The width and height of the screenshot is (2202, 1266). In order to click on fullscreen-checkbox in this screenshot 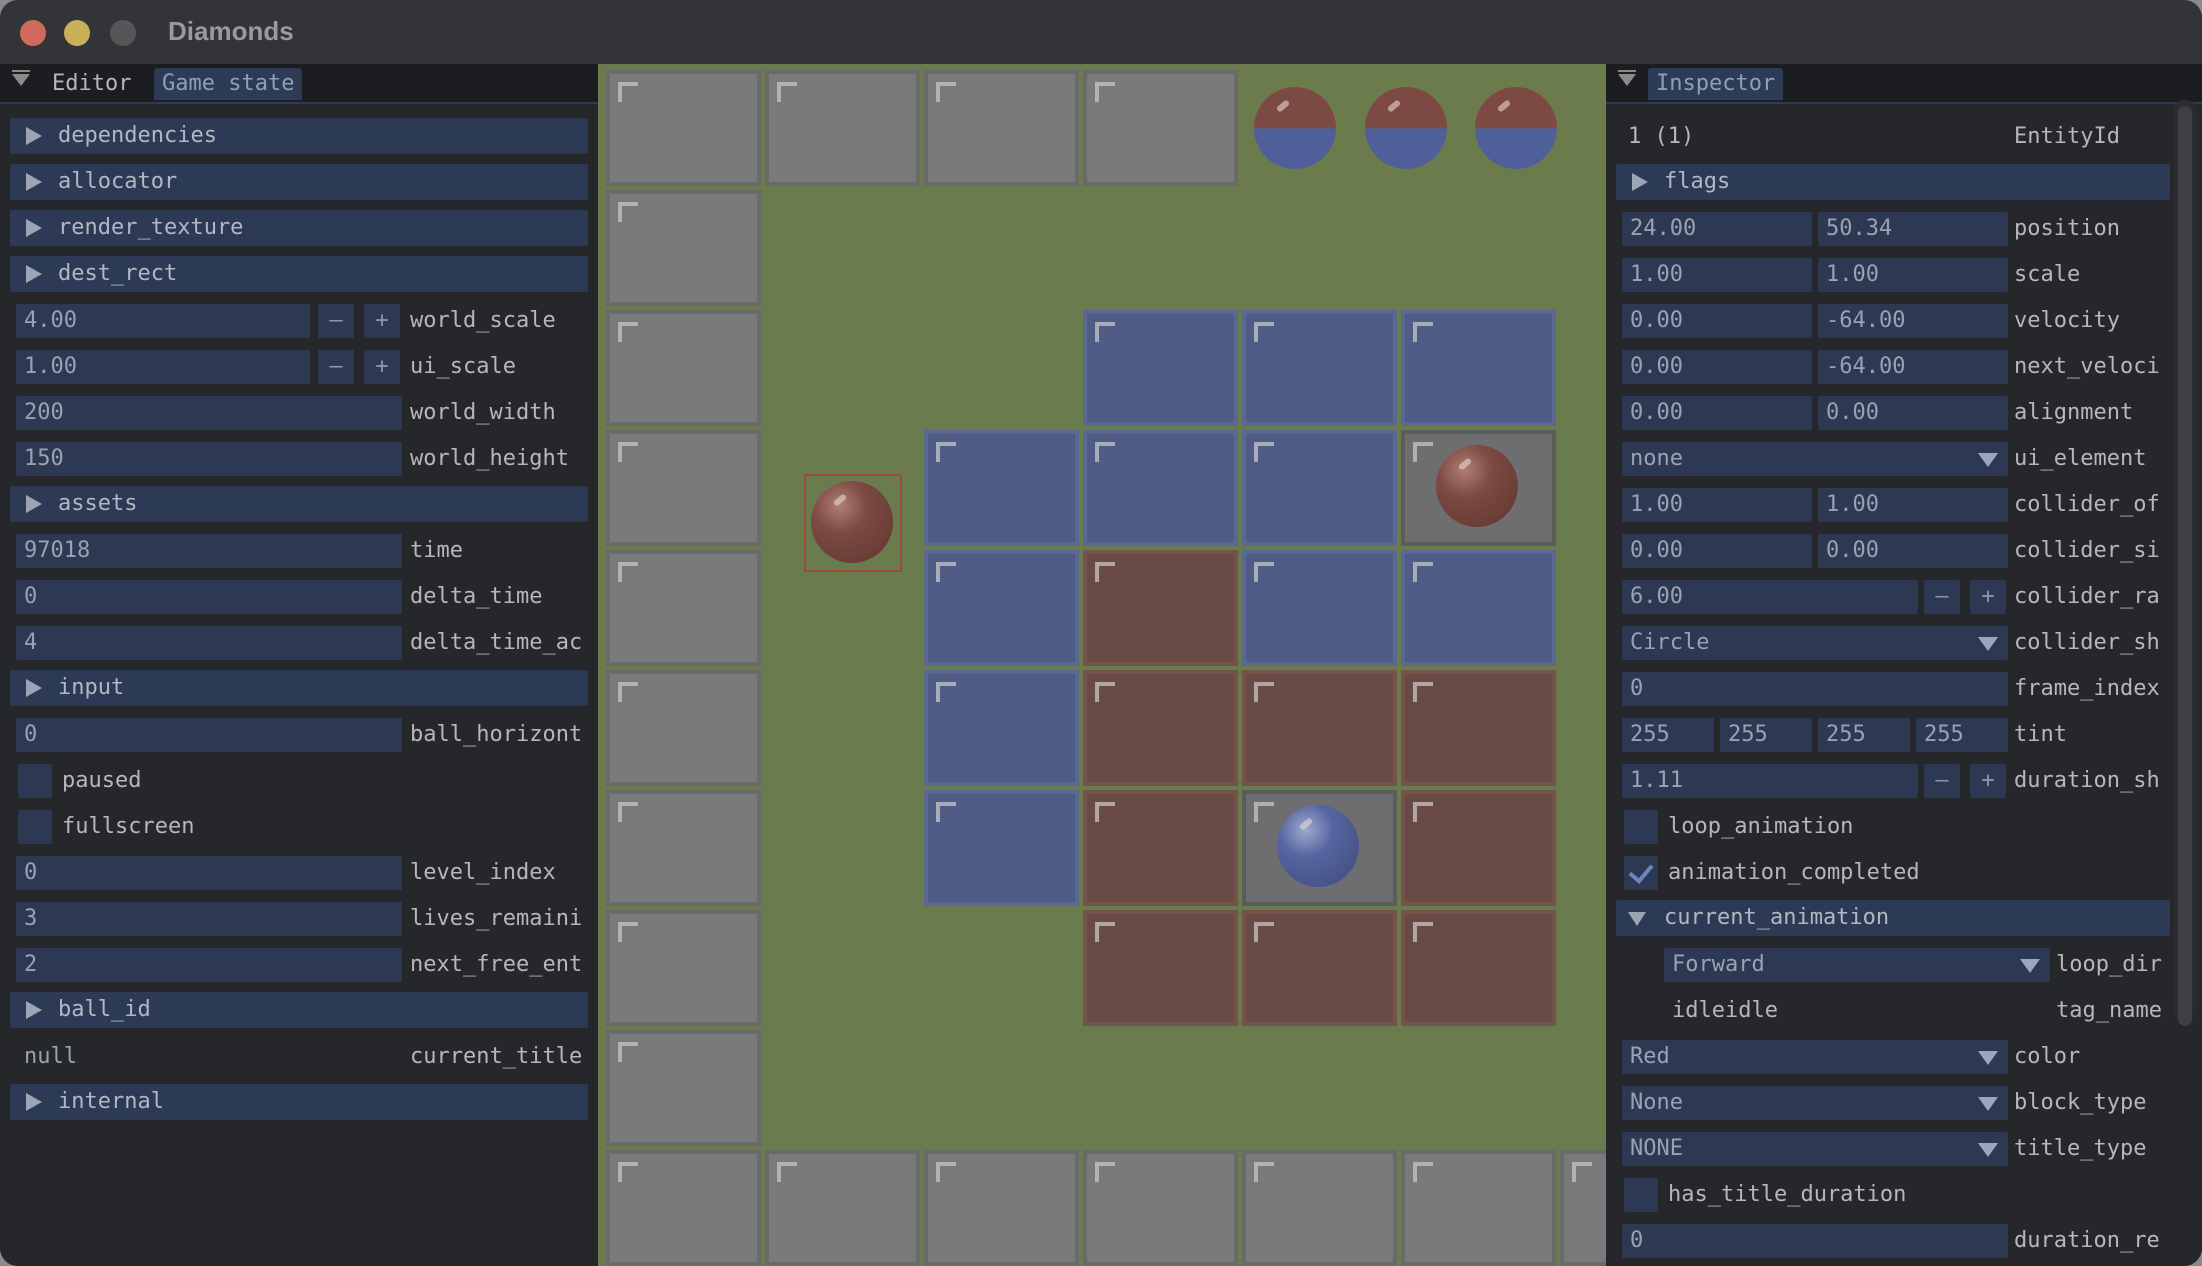, I will do `click(35, 827)`.